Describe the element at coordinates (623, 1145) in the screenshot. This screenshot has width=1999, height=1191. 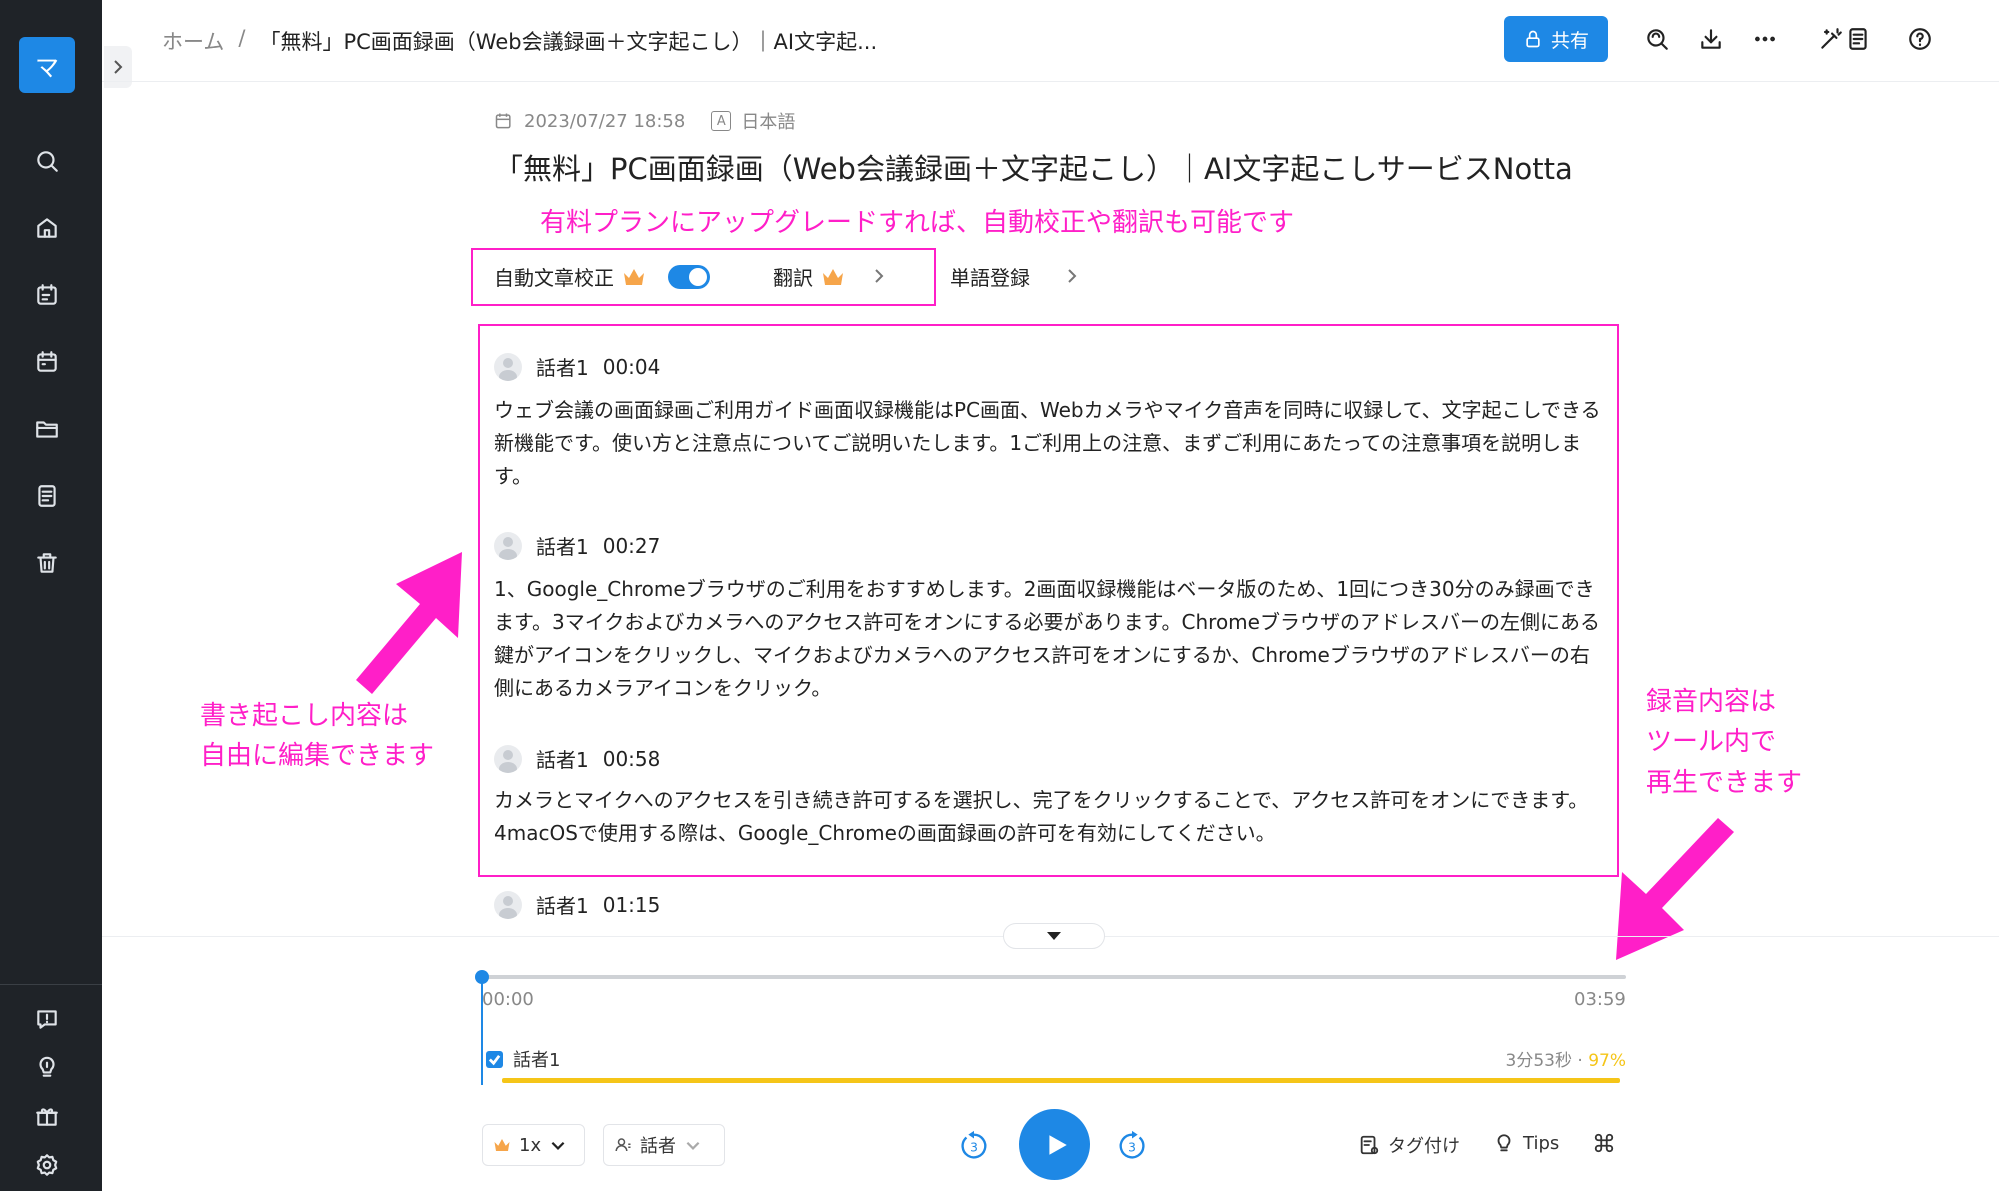
I see `user-icon` at that location.